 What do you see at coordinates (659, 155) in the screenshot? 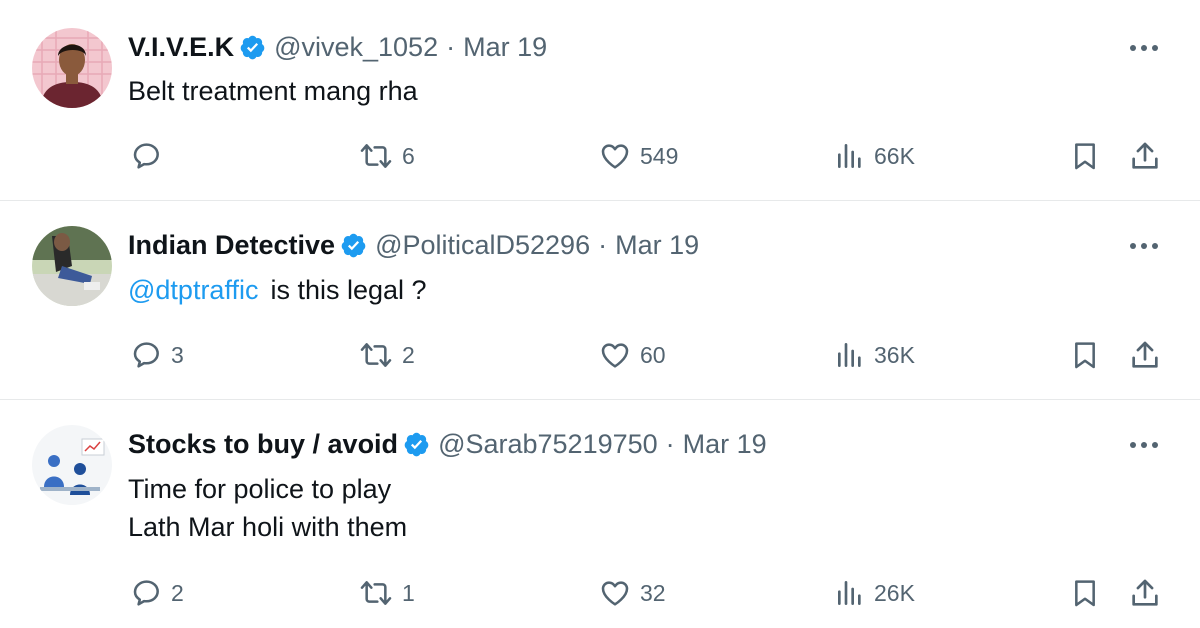
I see `like-count: 549` at bounding box center [659, 155].